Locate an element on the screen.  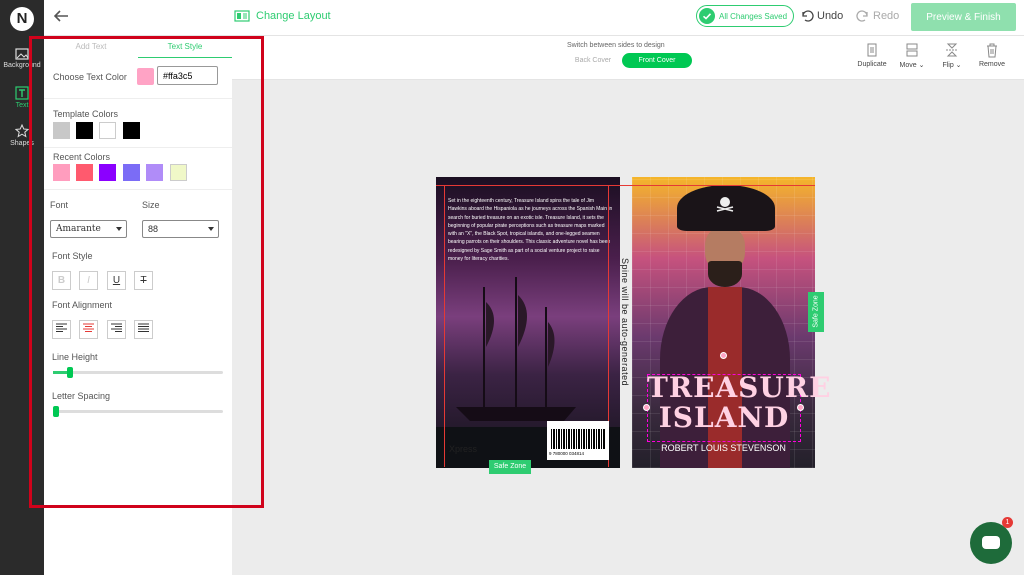
align-left-button is located at coordinates (61, 329).